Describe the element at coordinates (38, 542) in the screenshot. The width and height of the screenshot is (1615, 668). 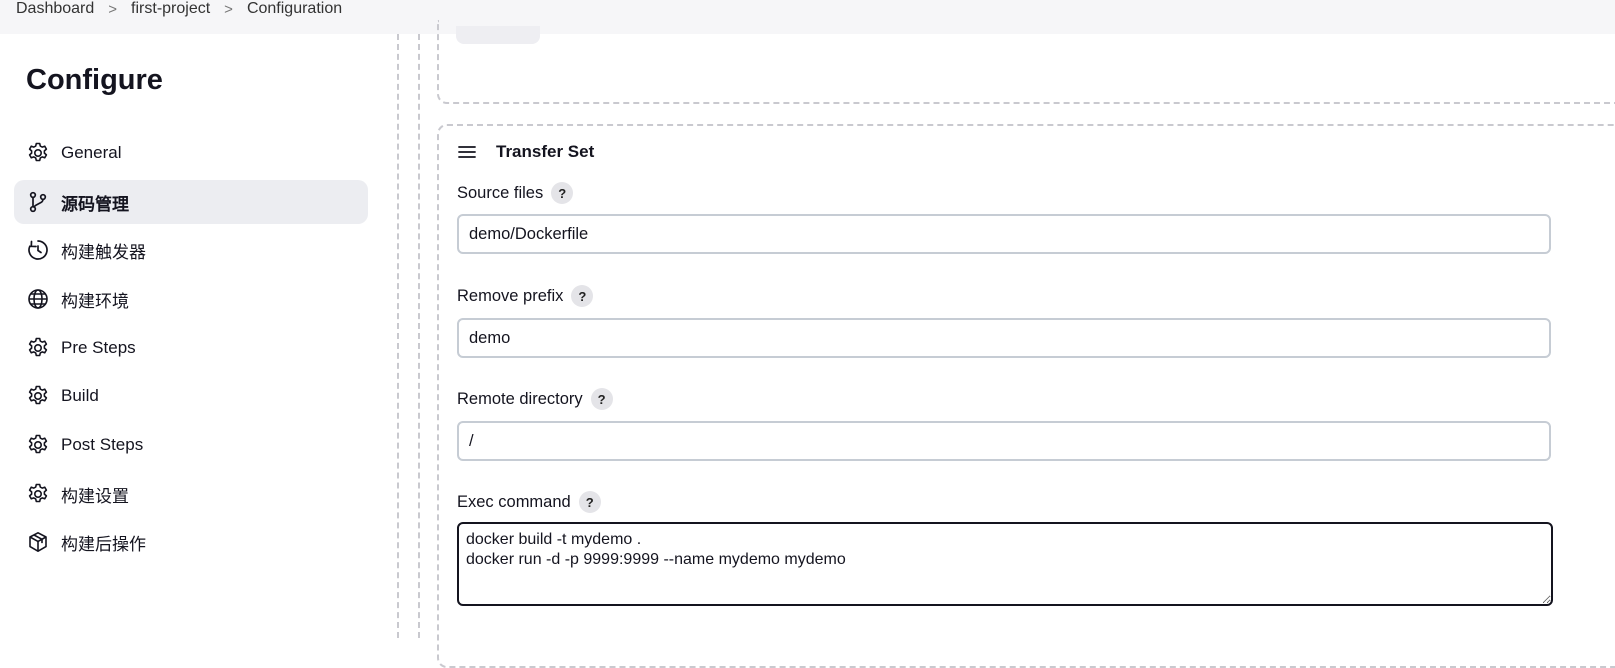
I see `package-icon` at that location.